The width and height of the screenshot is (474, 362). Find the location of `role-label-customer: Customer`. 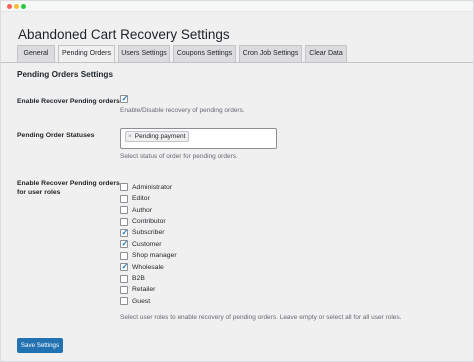

role-label-customer: Customer is located at coordinates (147, 244).